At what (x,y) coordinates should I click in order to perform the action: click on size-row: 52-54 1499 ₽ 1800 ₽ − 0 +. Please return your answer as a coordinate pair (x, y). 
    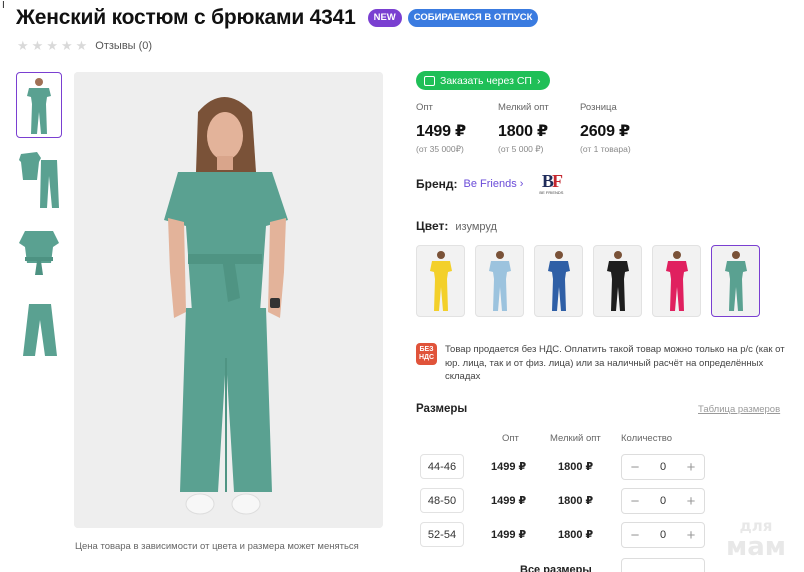
    Looking at the image, I should click on (565, 535).